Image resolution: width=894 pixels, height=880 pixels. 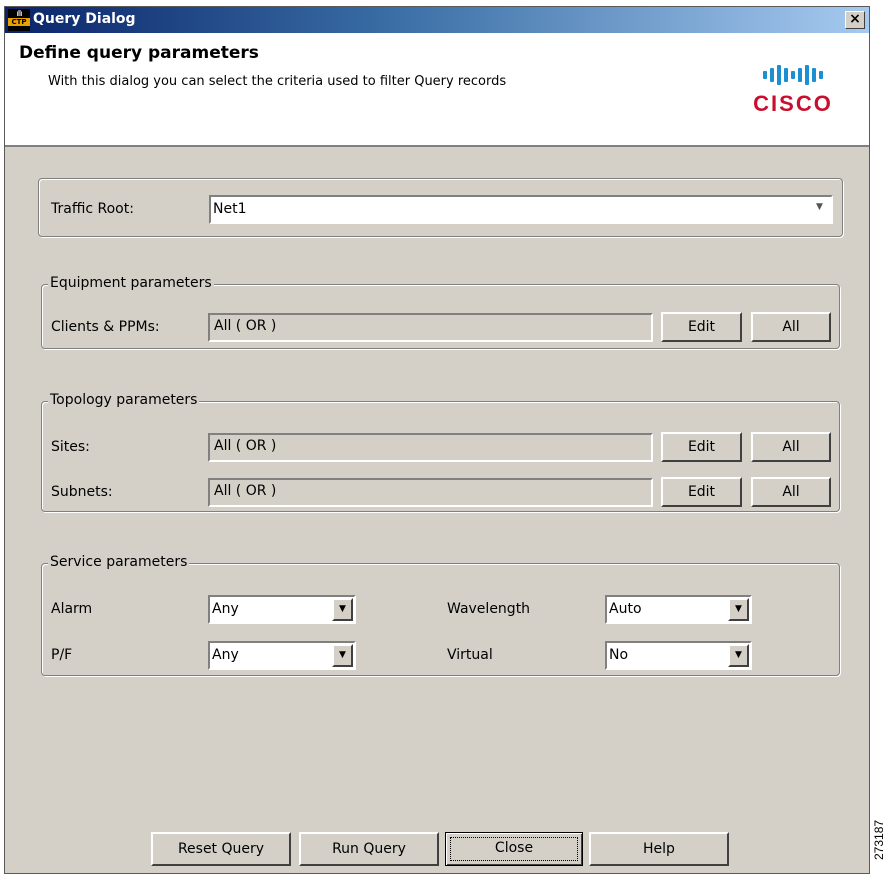 I want to click on traffic-root-value: Net1, so click(x=230, y=209).